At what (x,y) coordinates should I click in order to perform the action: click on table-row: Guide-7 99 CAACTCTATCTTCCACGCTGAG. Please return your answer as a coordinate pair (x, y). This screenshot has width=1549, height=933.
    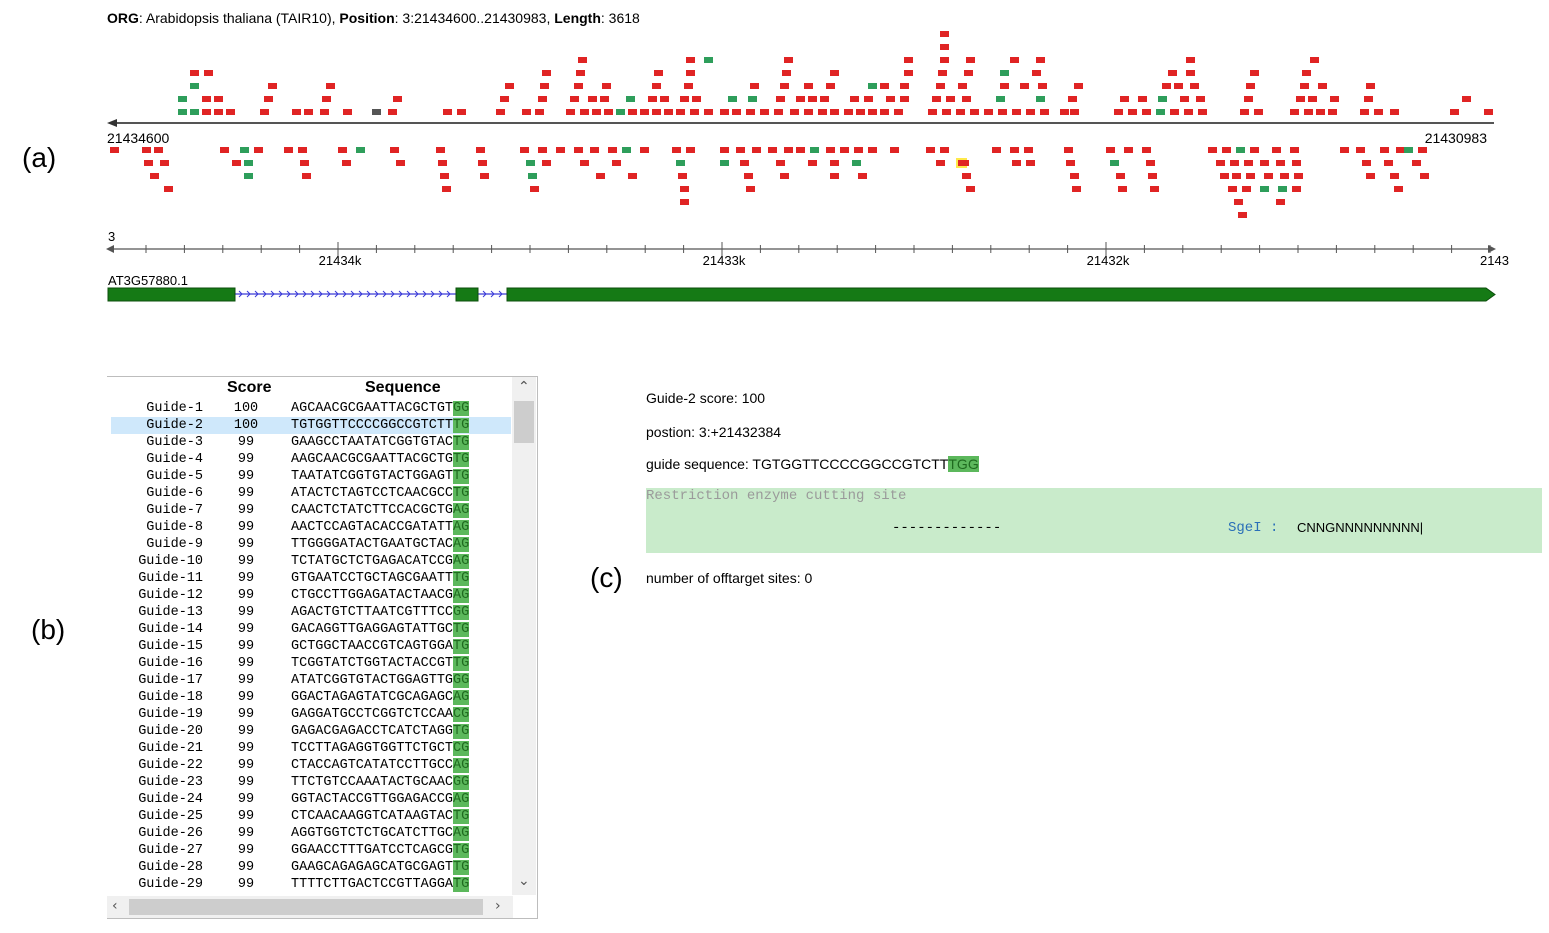
    Looking at the image, I should click on (311, 510).